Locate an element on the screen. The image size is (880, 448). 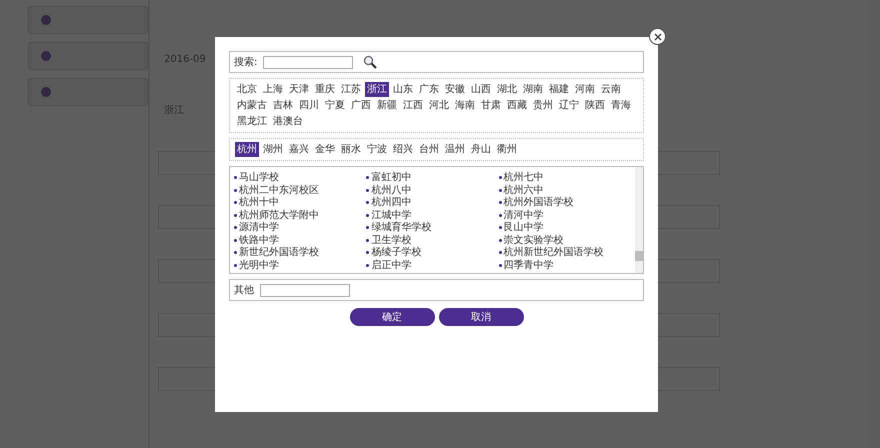
school-option: 杨绫子学校 is located at coordinates (432, 252).